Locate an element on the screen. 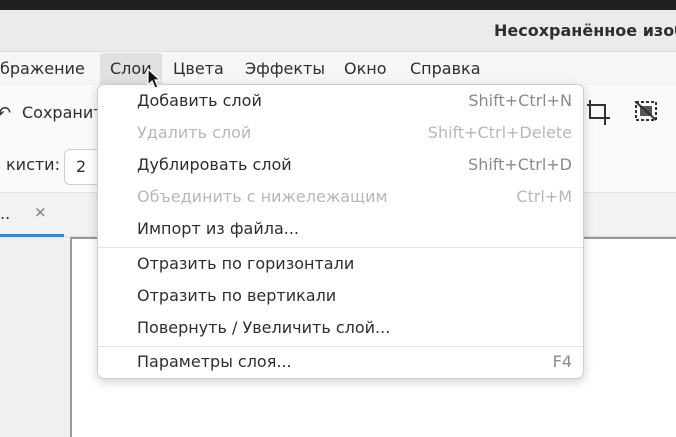 The image size is (676, 437). menu-item-label: Добавить слой is located at coordinates (199, 100).